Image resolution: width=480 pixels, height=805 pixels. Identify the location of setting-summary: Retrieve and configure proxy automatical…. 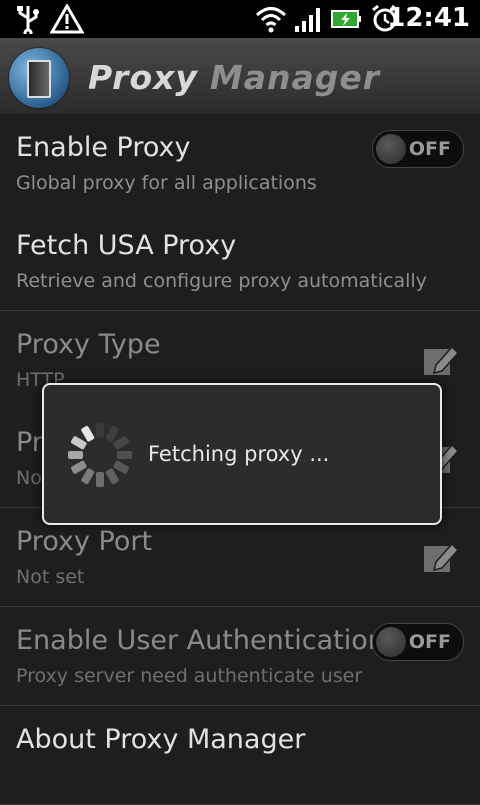
(221, 281).